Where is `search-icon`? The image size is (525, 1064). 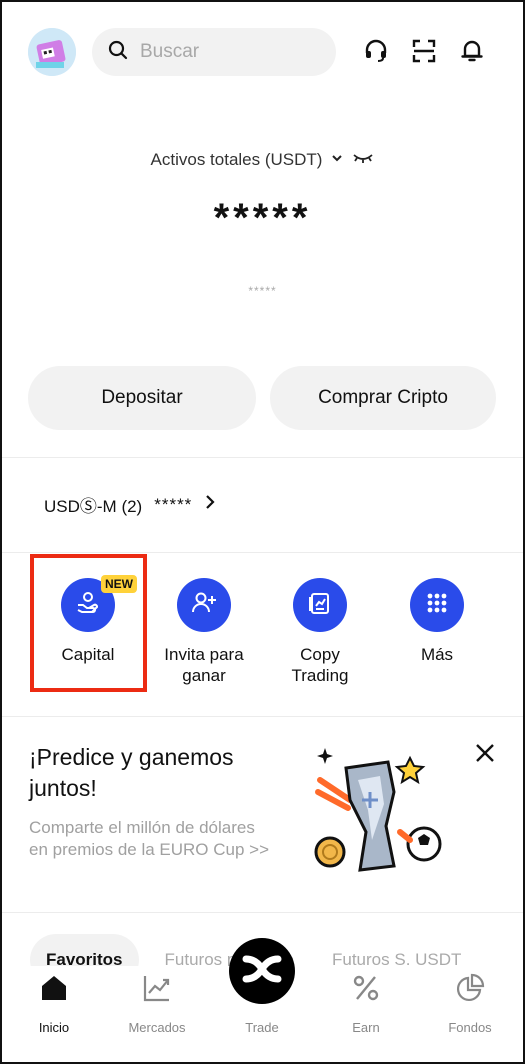
search-icon is located at coordinates (118, 52).